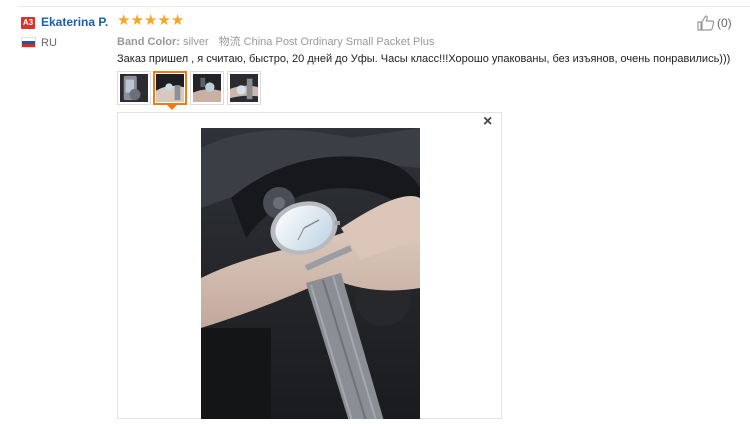 This screenshot has width=750, height=424. What do you see at coordinates (724, 23) in the screenshot?
I see `like-count: (0)` at bounding box center [724, 23].